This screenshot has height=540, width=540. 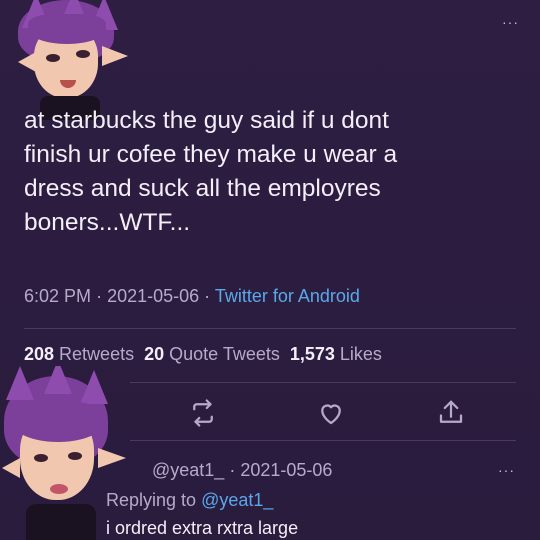 What do you see at coordinates (510, 22) in the screenshot?
I see `more-icon: ···` at bounding box center [510, 22].